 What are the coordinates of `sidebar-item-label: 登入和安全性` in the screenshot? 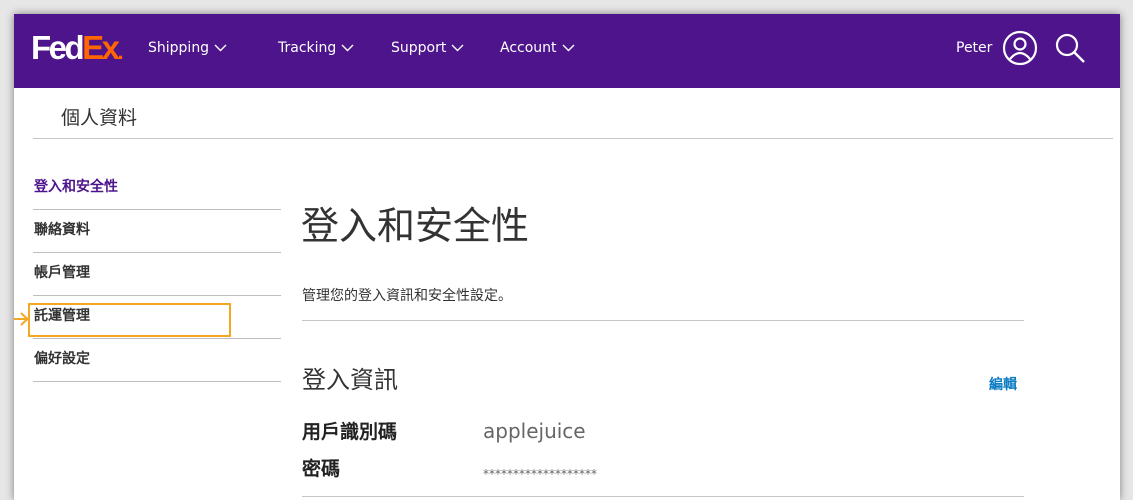 It's located at (76, 187).